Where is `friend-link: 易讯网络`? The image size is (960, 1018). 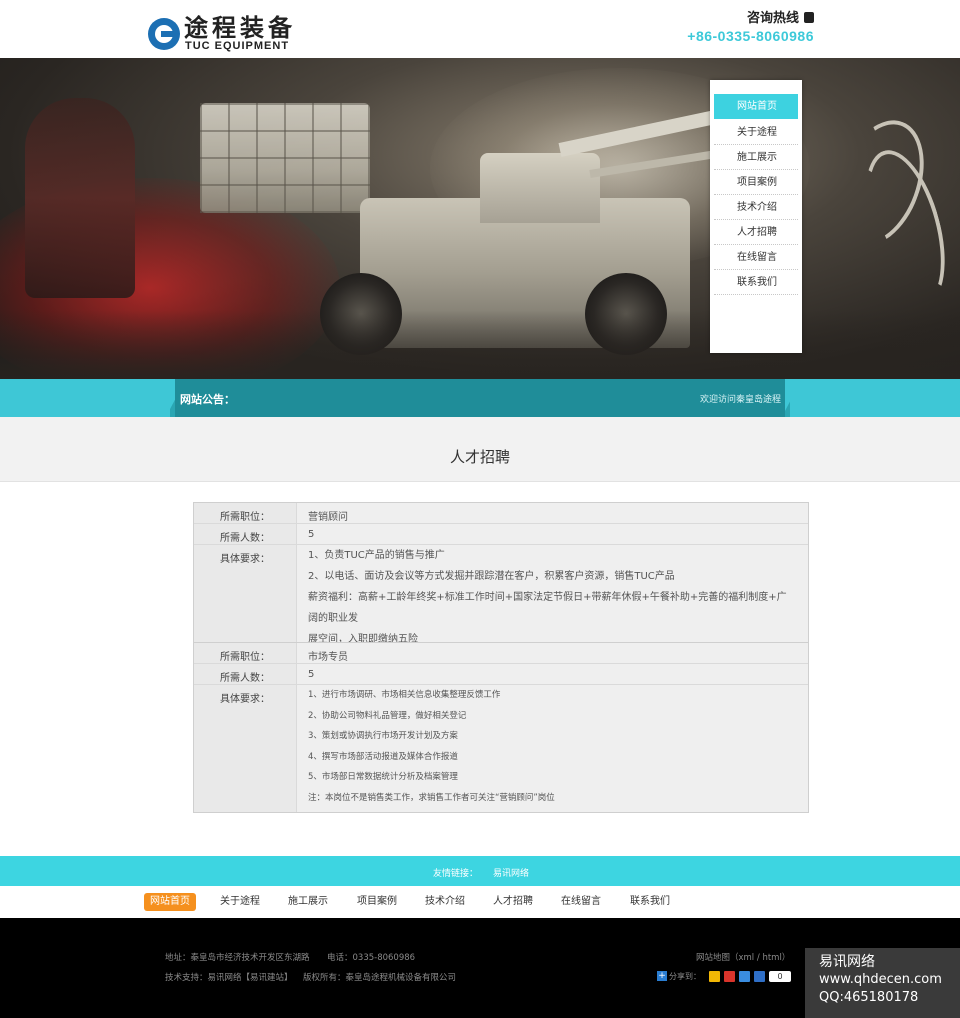
friend-link: 易讯网络 is located at coordinates (511, 872).